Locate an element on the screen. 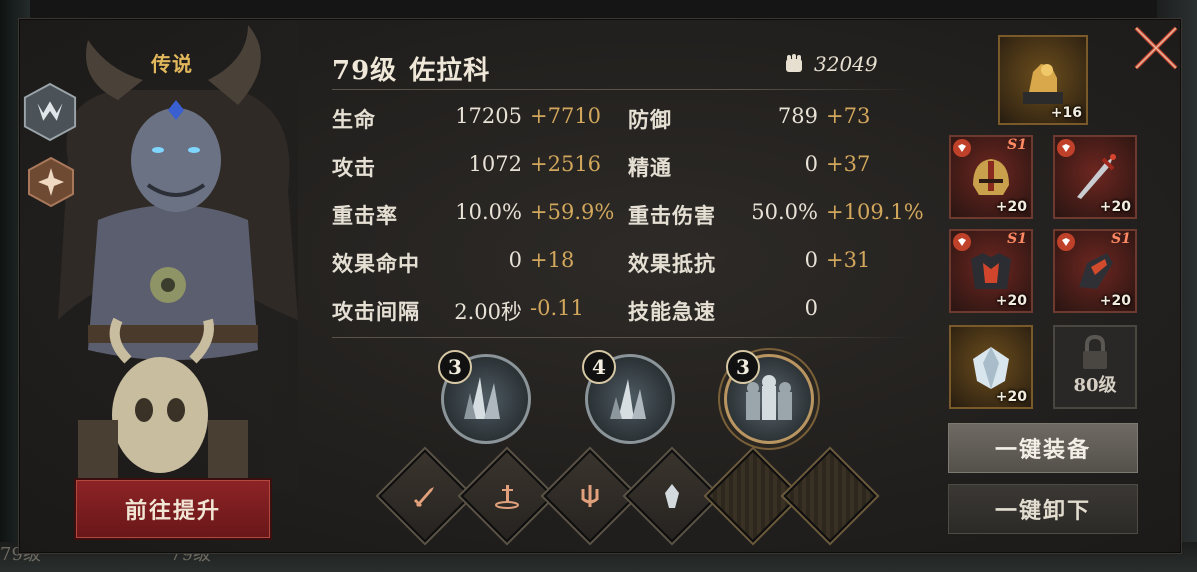  helmet-slot: S1 +20 is located at coordinates (991, 177).